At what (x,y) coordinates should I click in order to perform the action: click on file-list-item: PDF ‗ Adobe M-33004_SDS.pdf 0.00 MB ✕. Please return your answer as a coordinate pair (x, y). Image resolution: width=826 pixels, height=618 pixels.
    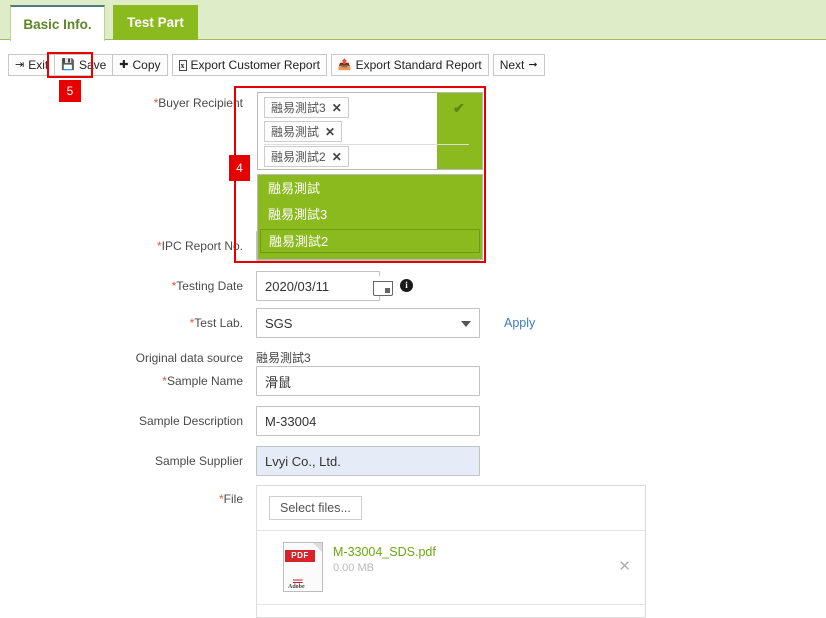
    Looking at the image, I should click on (451, 568).